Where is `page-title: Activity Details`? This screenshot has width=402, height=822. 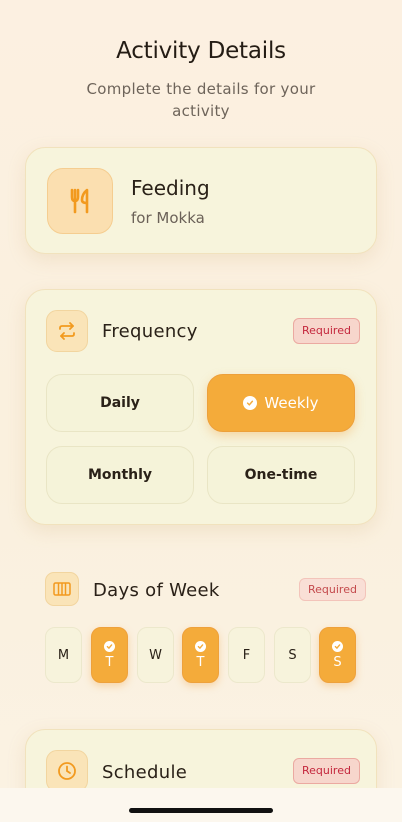 page-title: Activity Details is located at coordinates (201, 51).